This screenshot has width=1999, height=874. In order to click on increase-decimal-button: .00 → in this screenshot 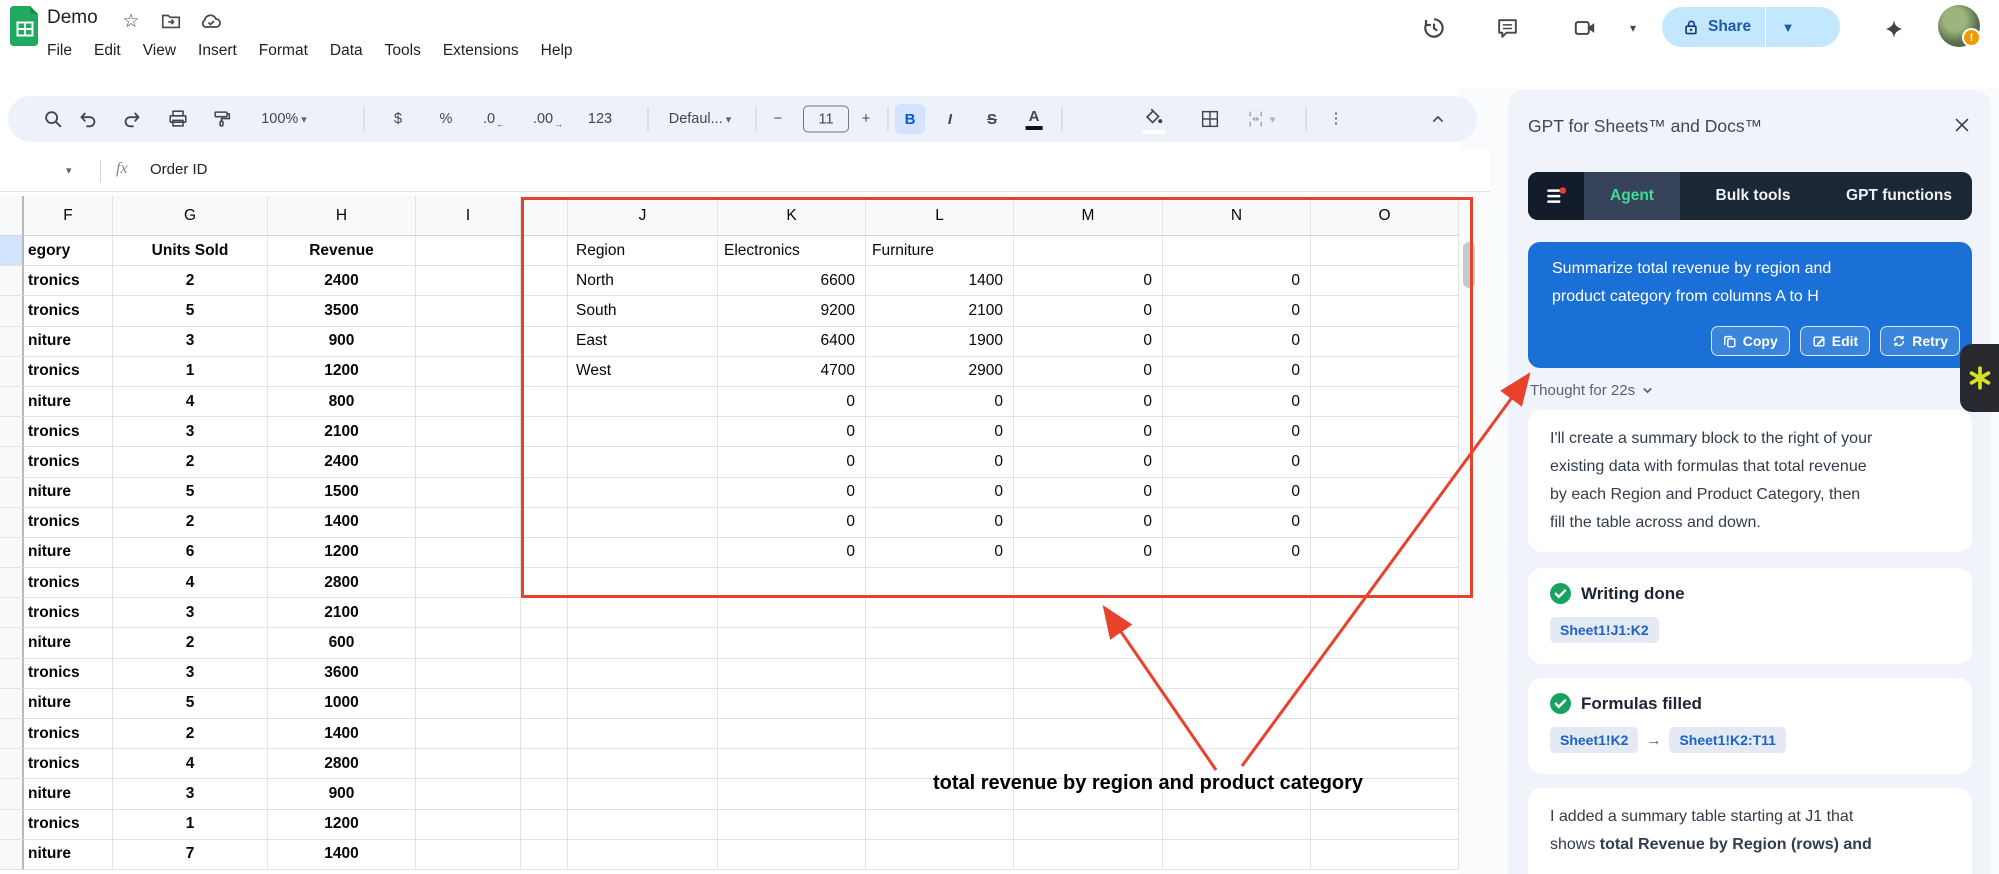, I will do `click(548, 119)`.